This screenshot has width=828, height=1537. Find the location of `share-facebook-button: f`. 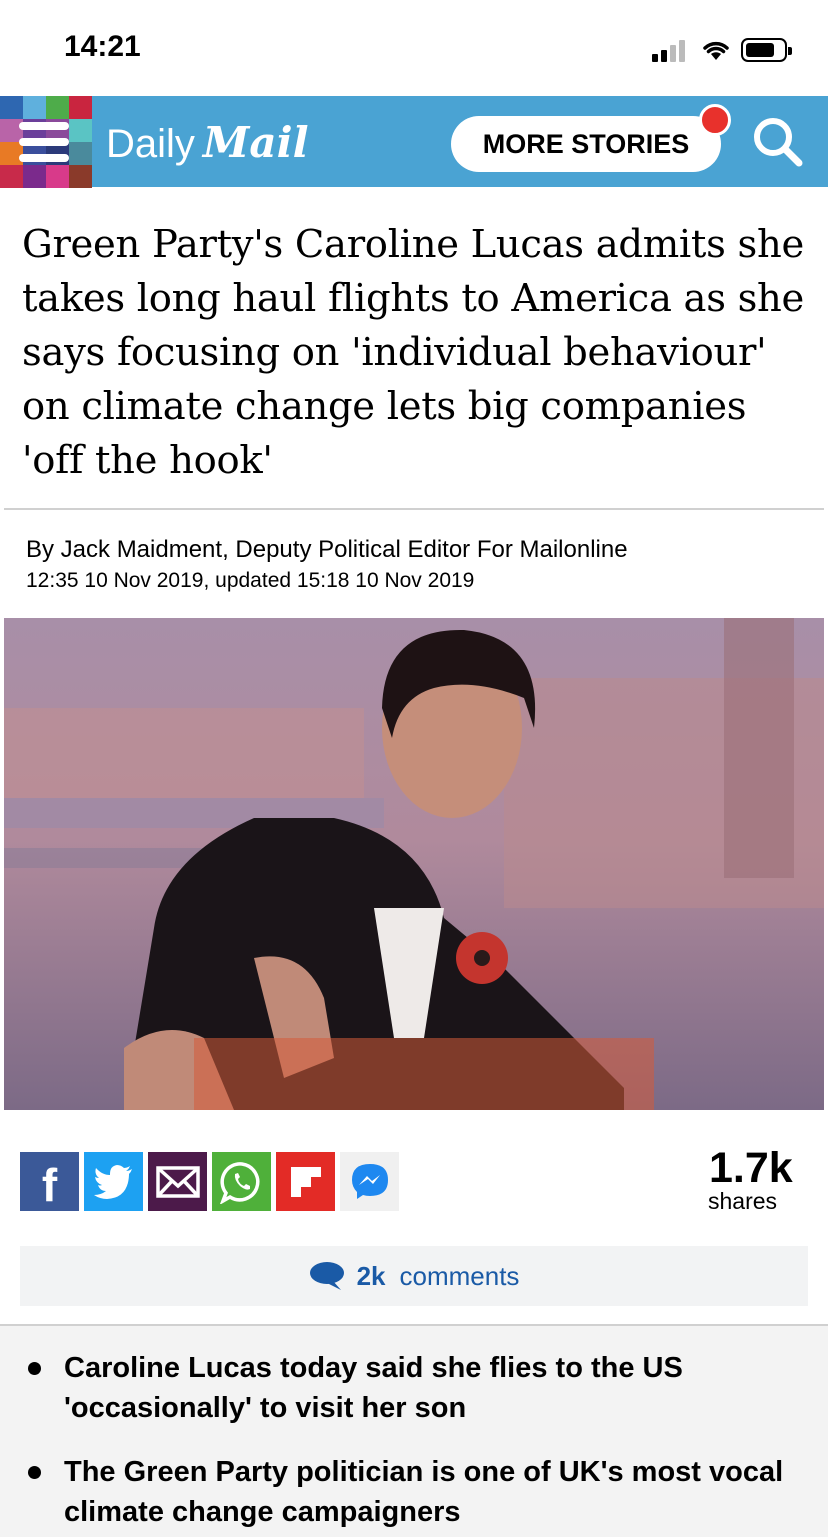

share-facebook-button: f is located at coordinates (49, 1181).